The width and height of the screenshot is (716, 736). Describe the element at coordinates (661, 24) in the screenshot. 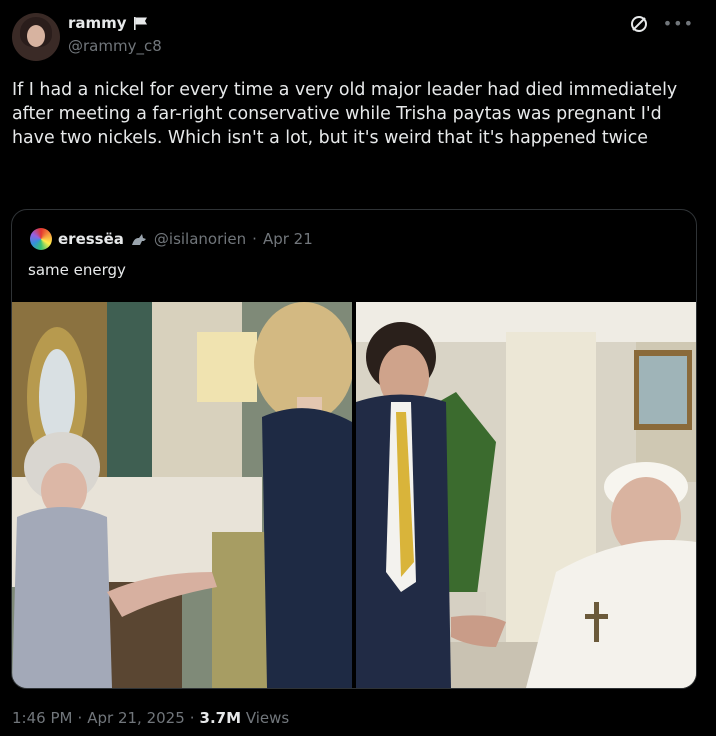

I see `tweet-actions-top: •••` at that location.